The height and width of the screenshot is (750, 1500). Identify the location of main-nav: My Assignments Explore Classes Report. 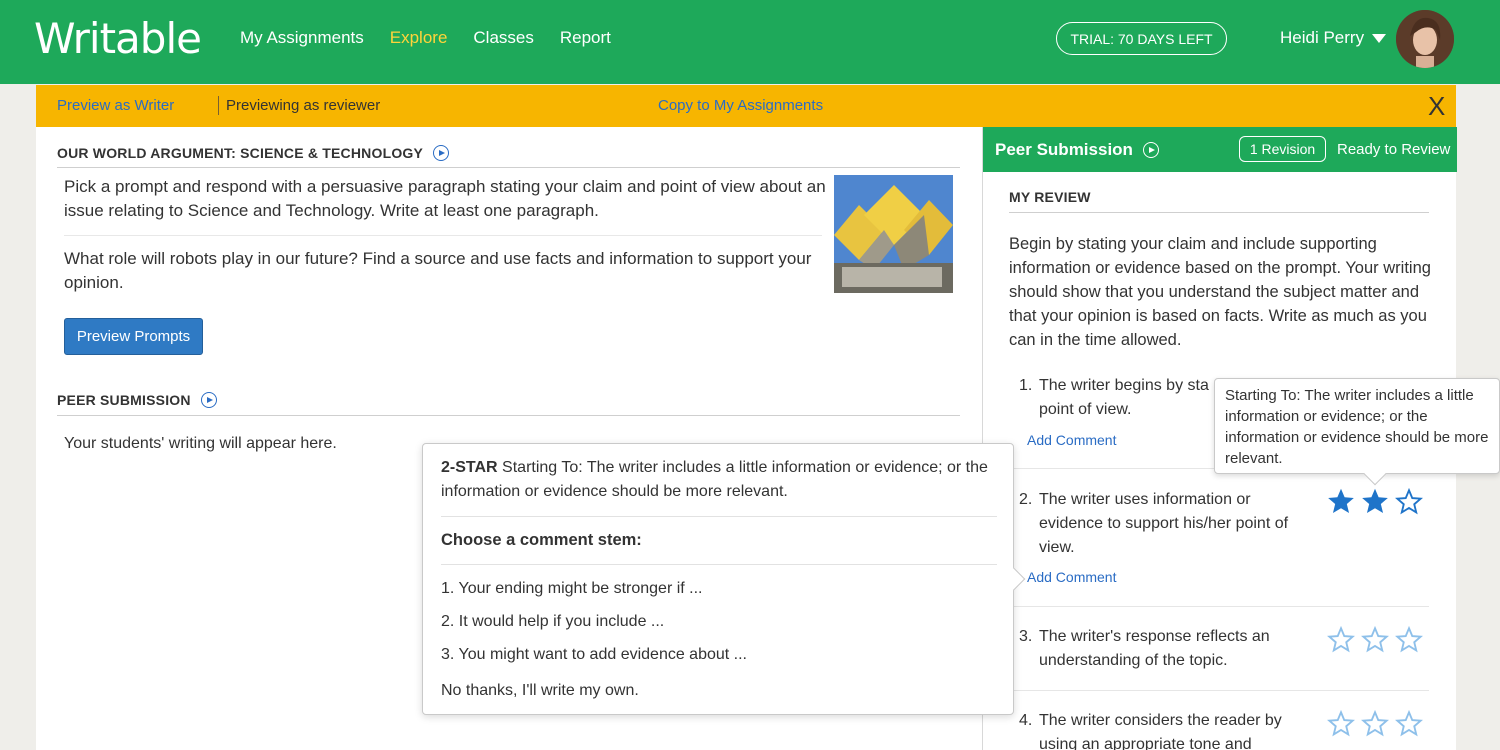
(425, 38).